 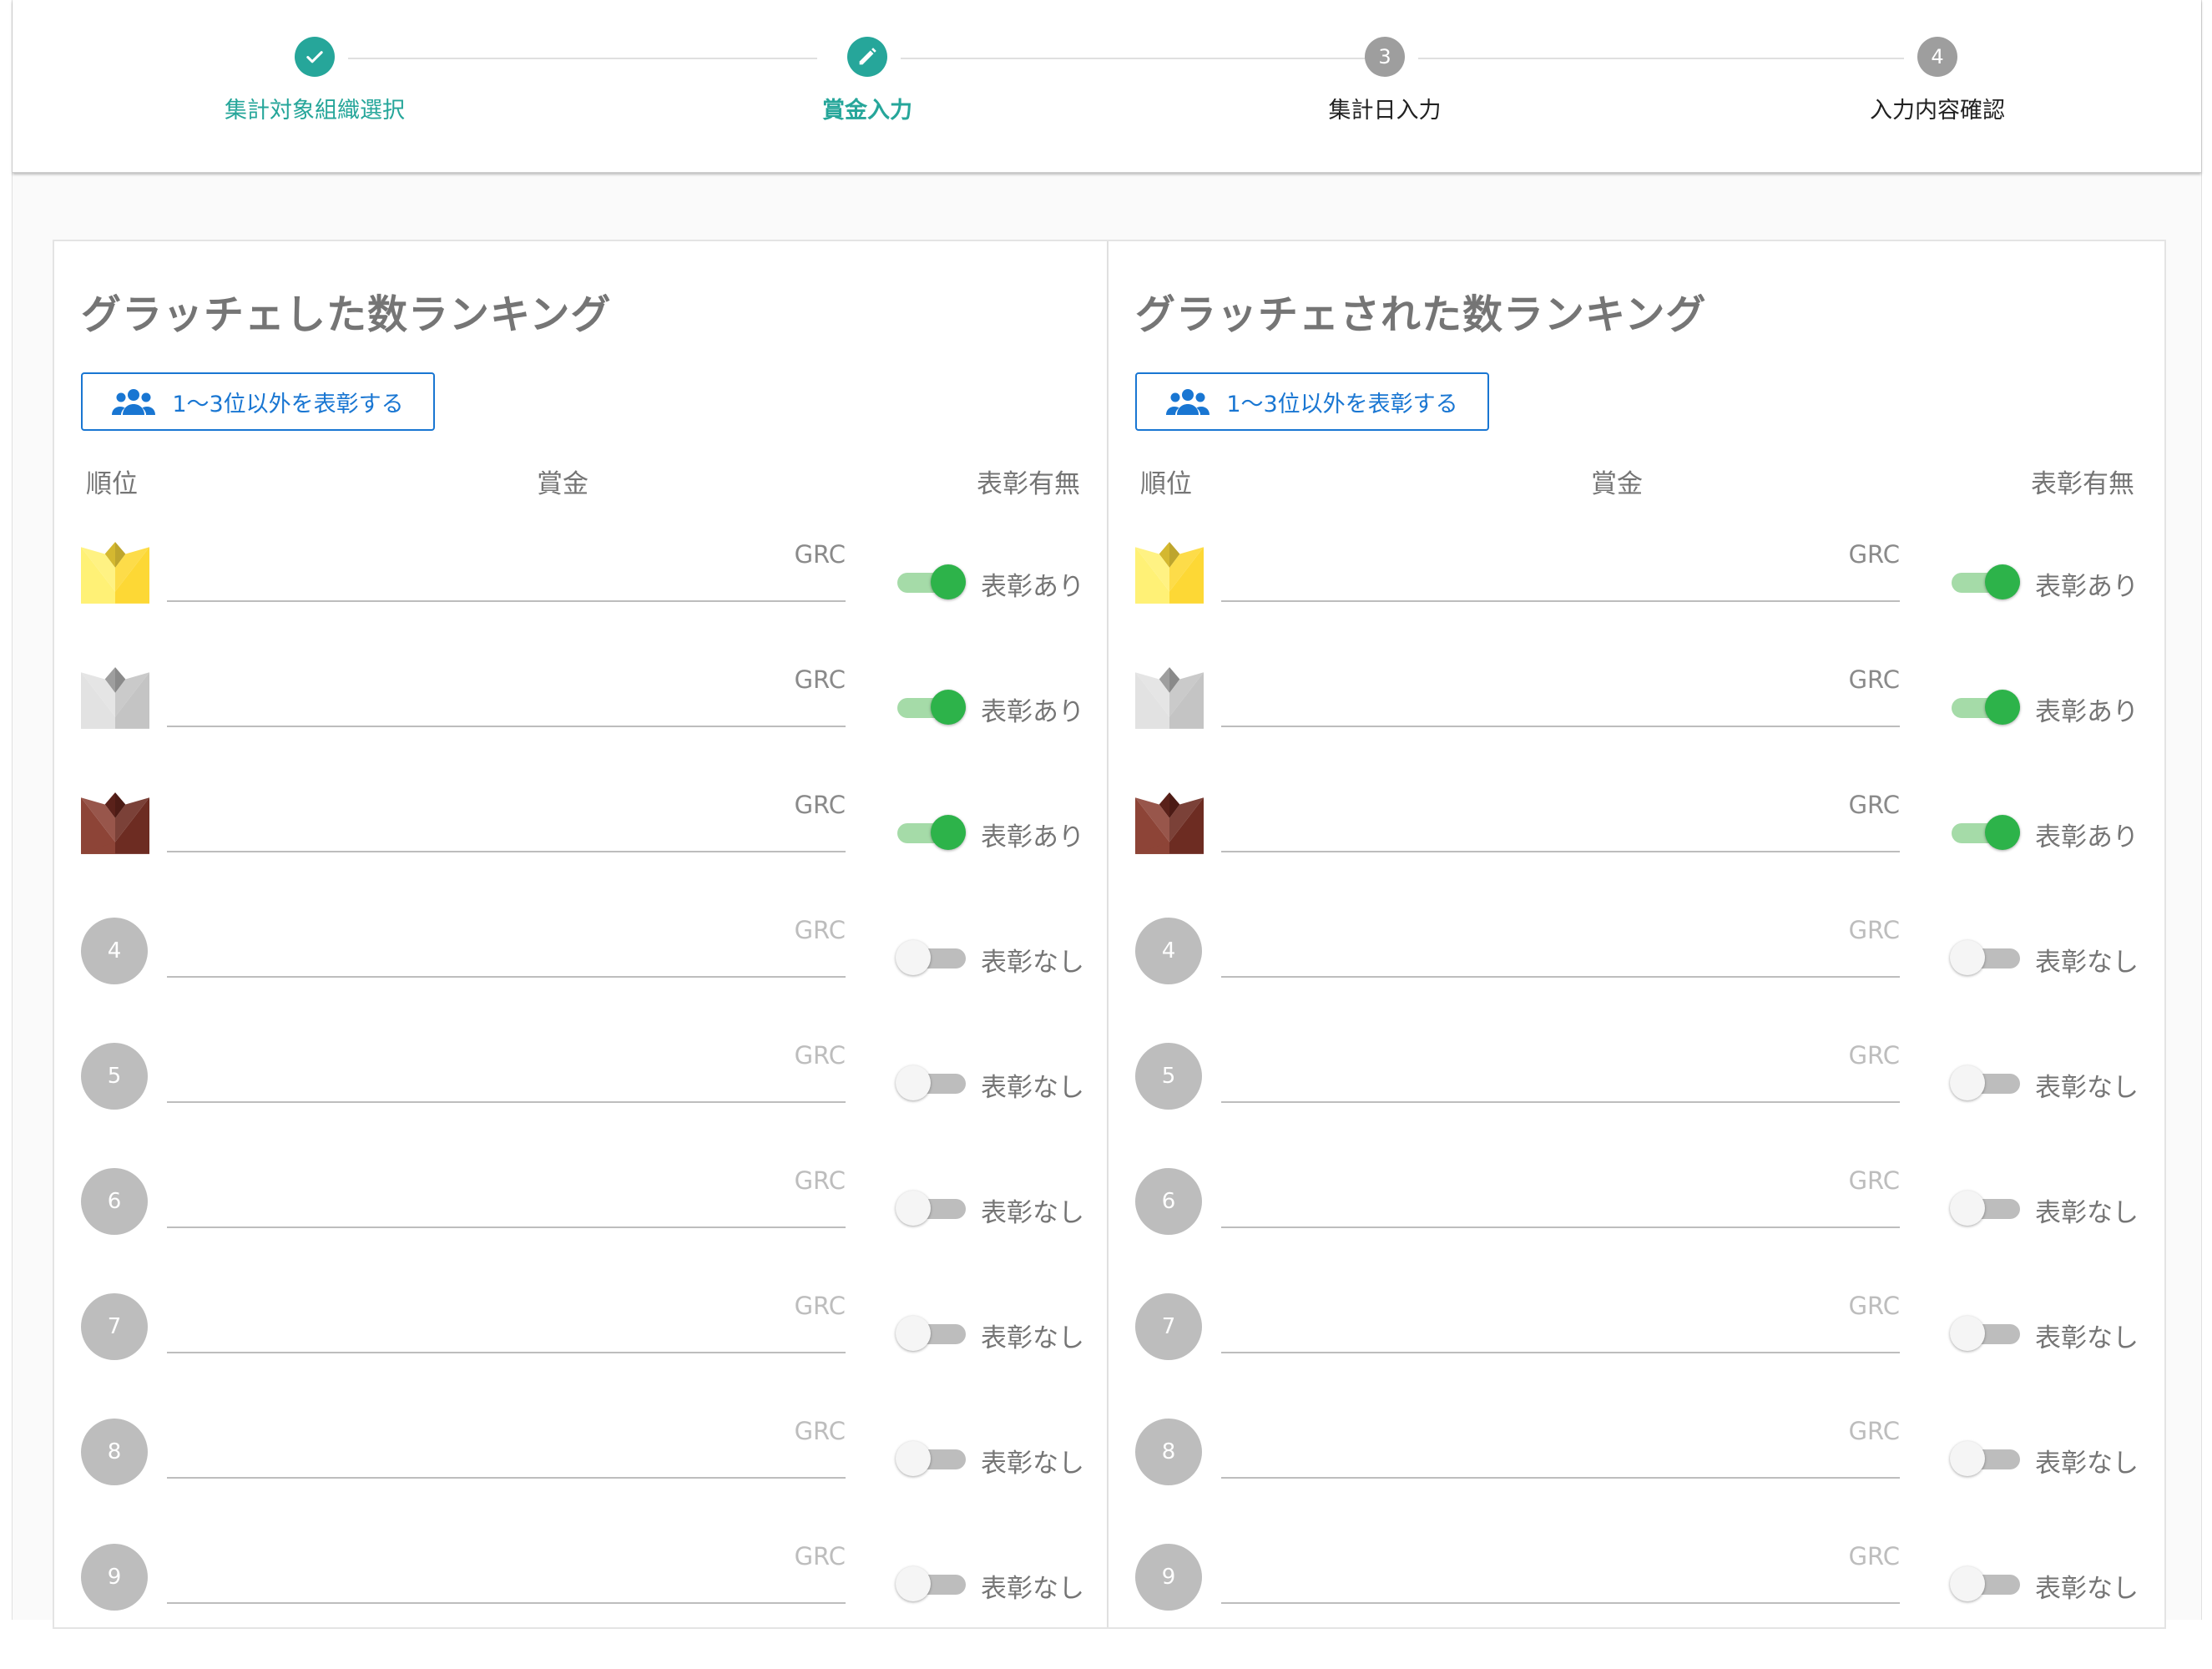 I want to click on panel-title: グラッチェされた数ランキング, so click(x=1421, y=314).